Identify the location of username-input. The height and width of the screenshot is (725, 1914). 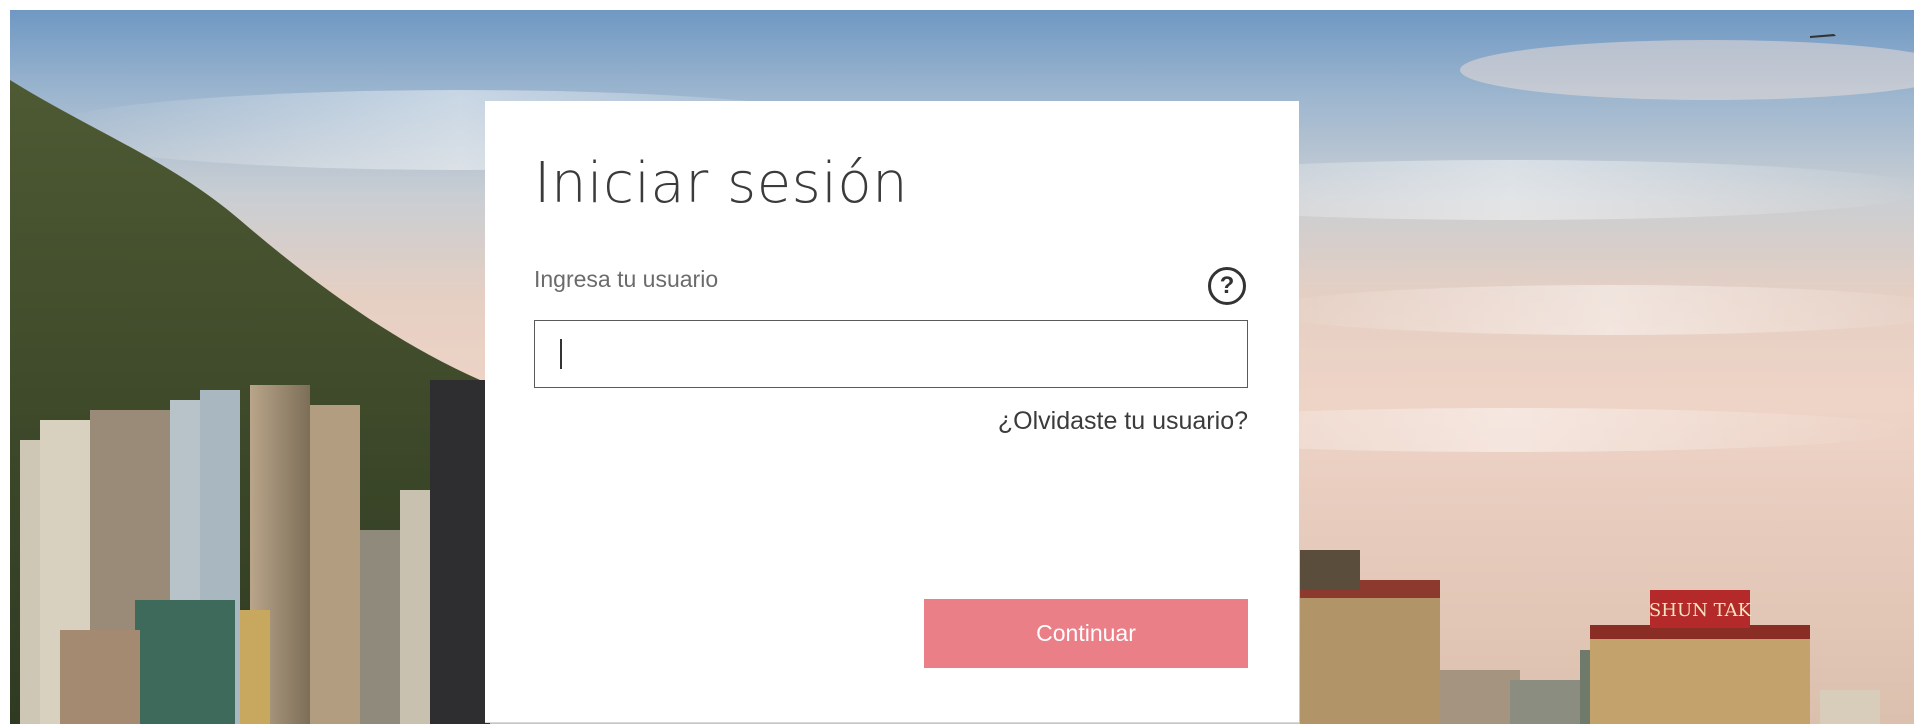
(891, 354).